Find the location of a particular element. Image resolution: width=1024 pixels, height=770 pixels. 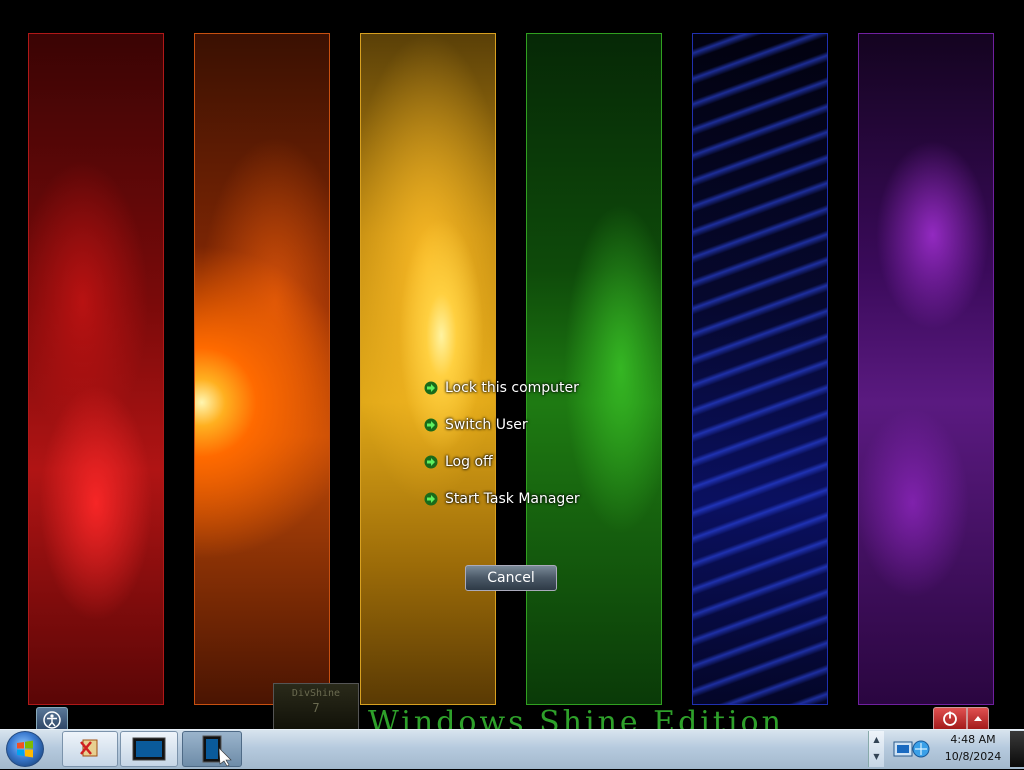

clock-date: 10/8/2024 is located at coordinates (973, 756).